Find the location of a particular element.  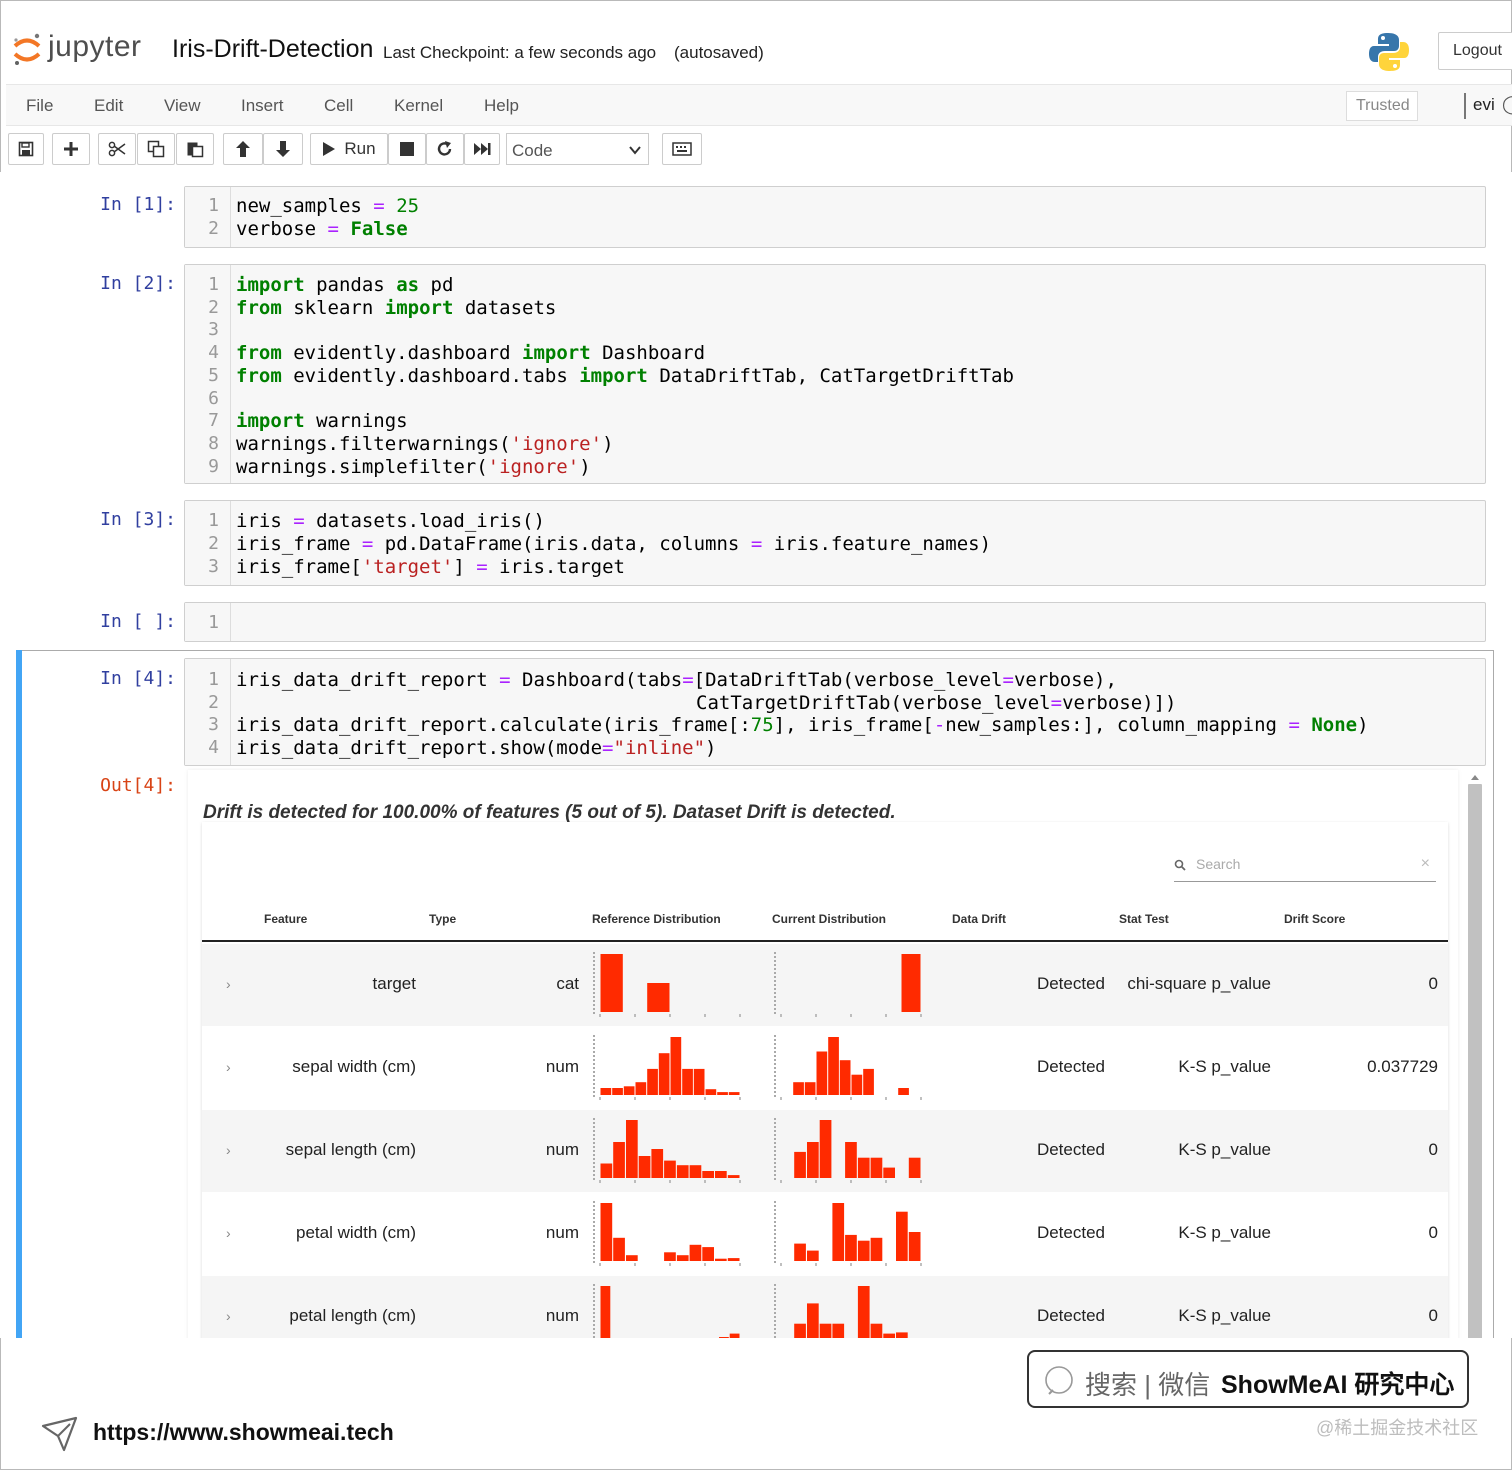

line-number: 4 is located at coordinates (213, 352).